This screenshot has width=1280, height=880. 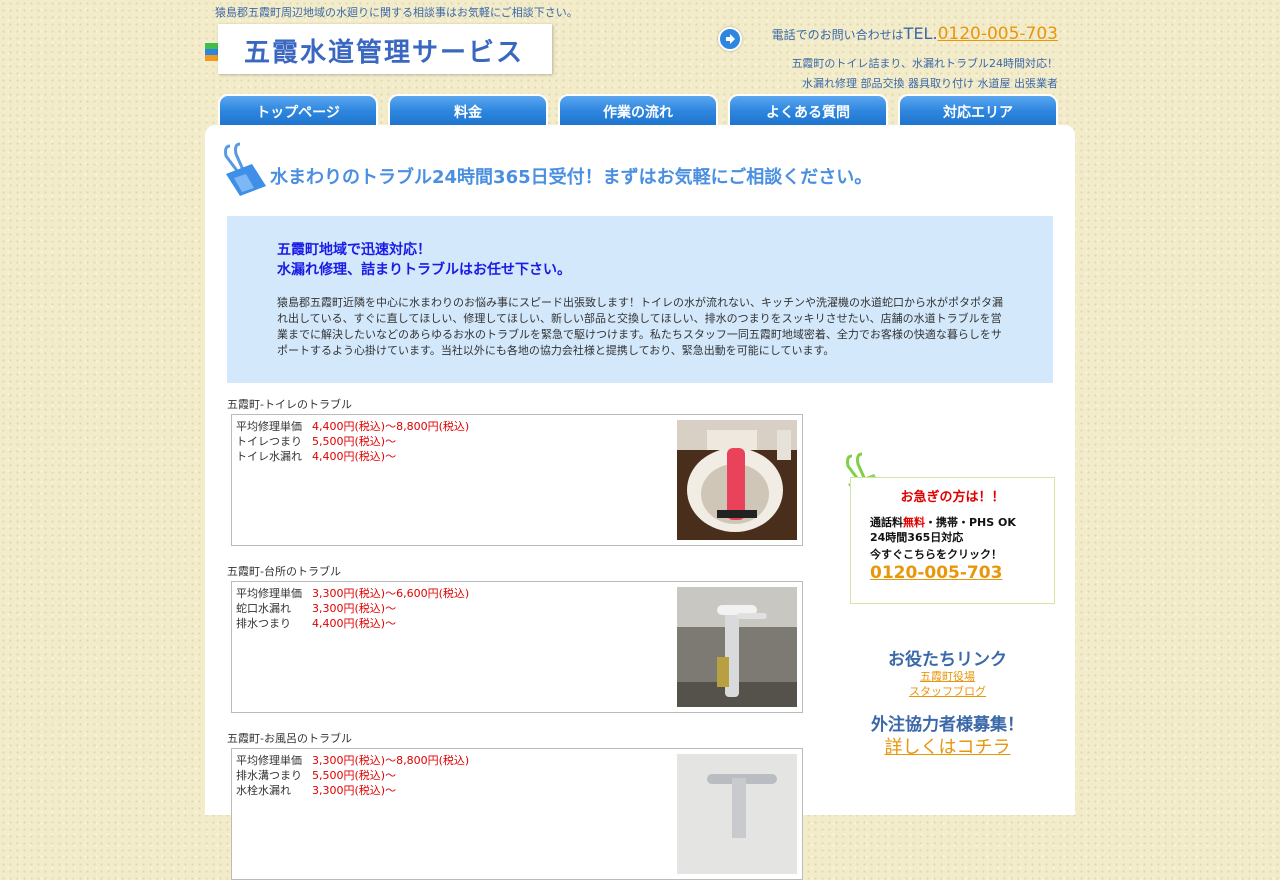 I want to click on price-value: 3,300円(税込)～8,800円(税込), so click(x=391, y=760).